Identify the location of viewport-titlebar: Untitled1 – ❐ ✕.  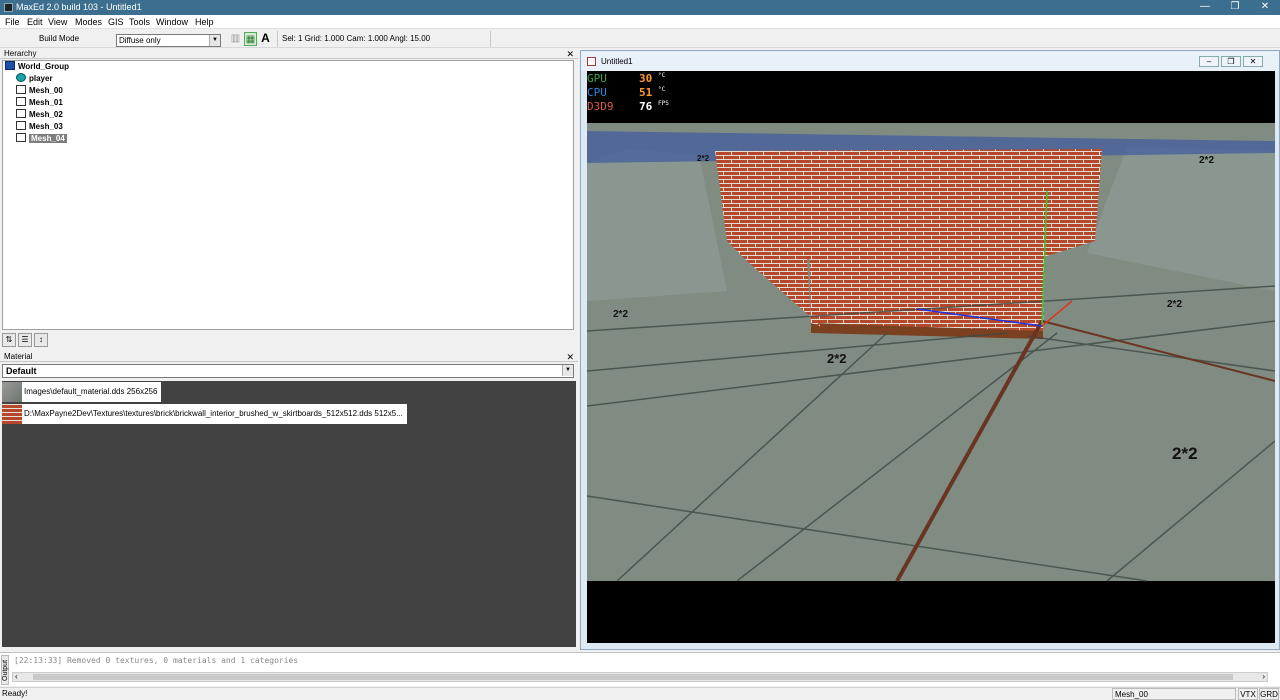
(930, 61).